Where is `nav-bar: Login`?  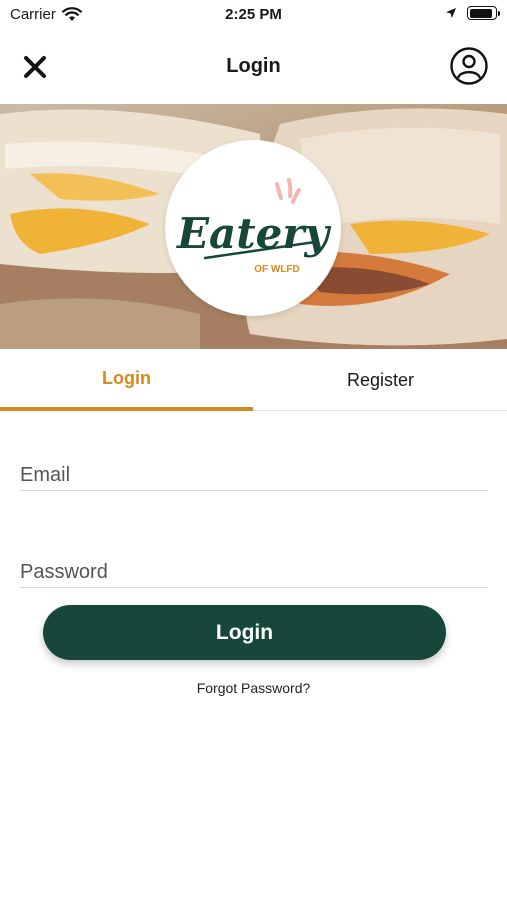
nav-bar: Login is located at coordinates (253, 67).